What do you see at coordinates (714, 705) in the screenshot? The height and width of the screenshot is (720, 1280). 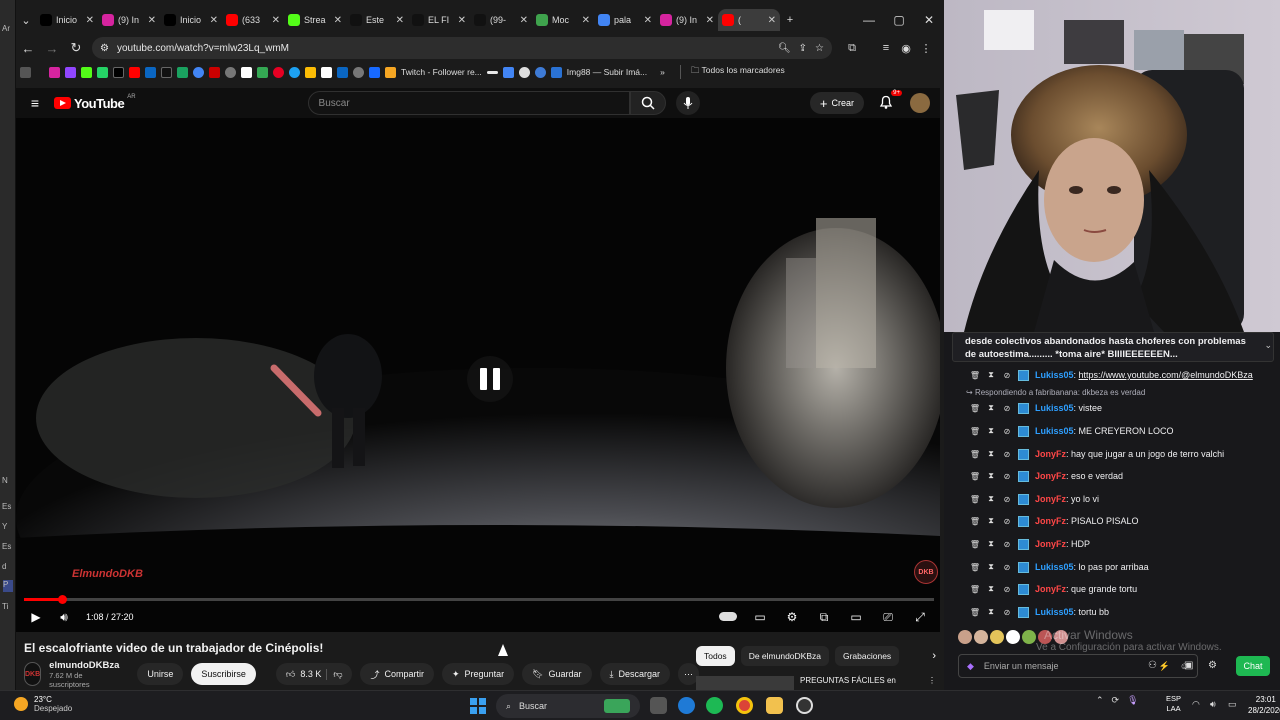 I see `spotify-icon` at bounding box center [714, 705].